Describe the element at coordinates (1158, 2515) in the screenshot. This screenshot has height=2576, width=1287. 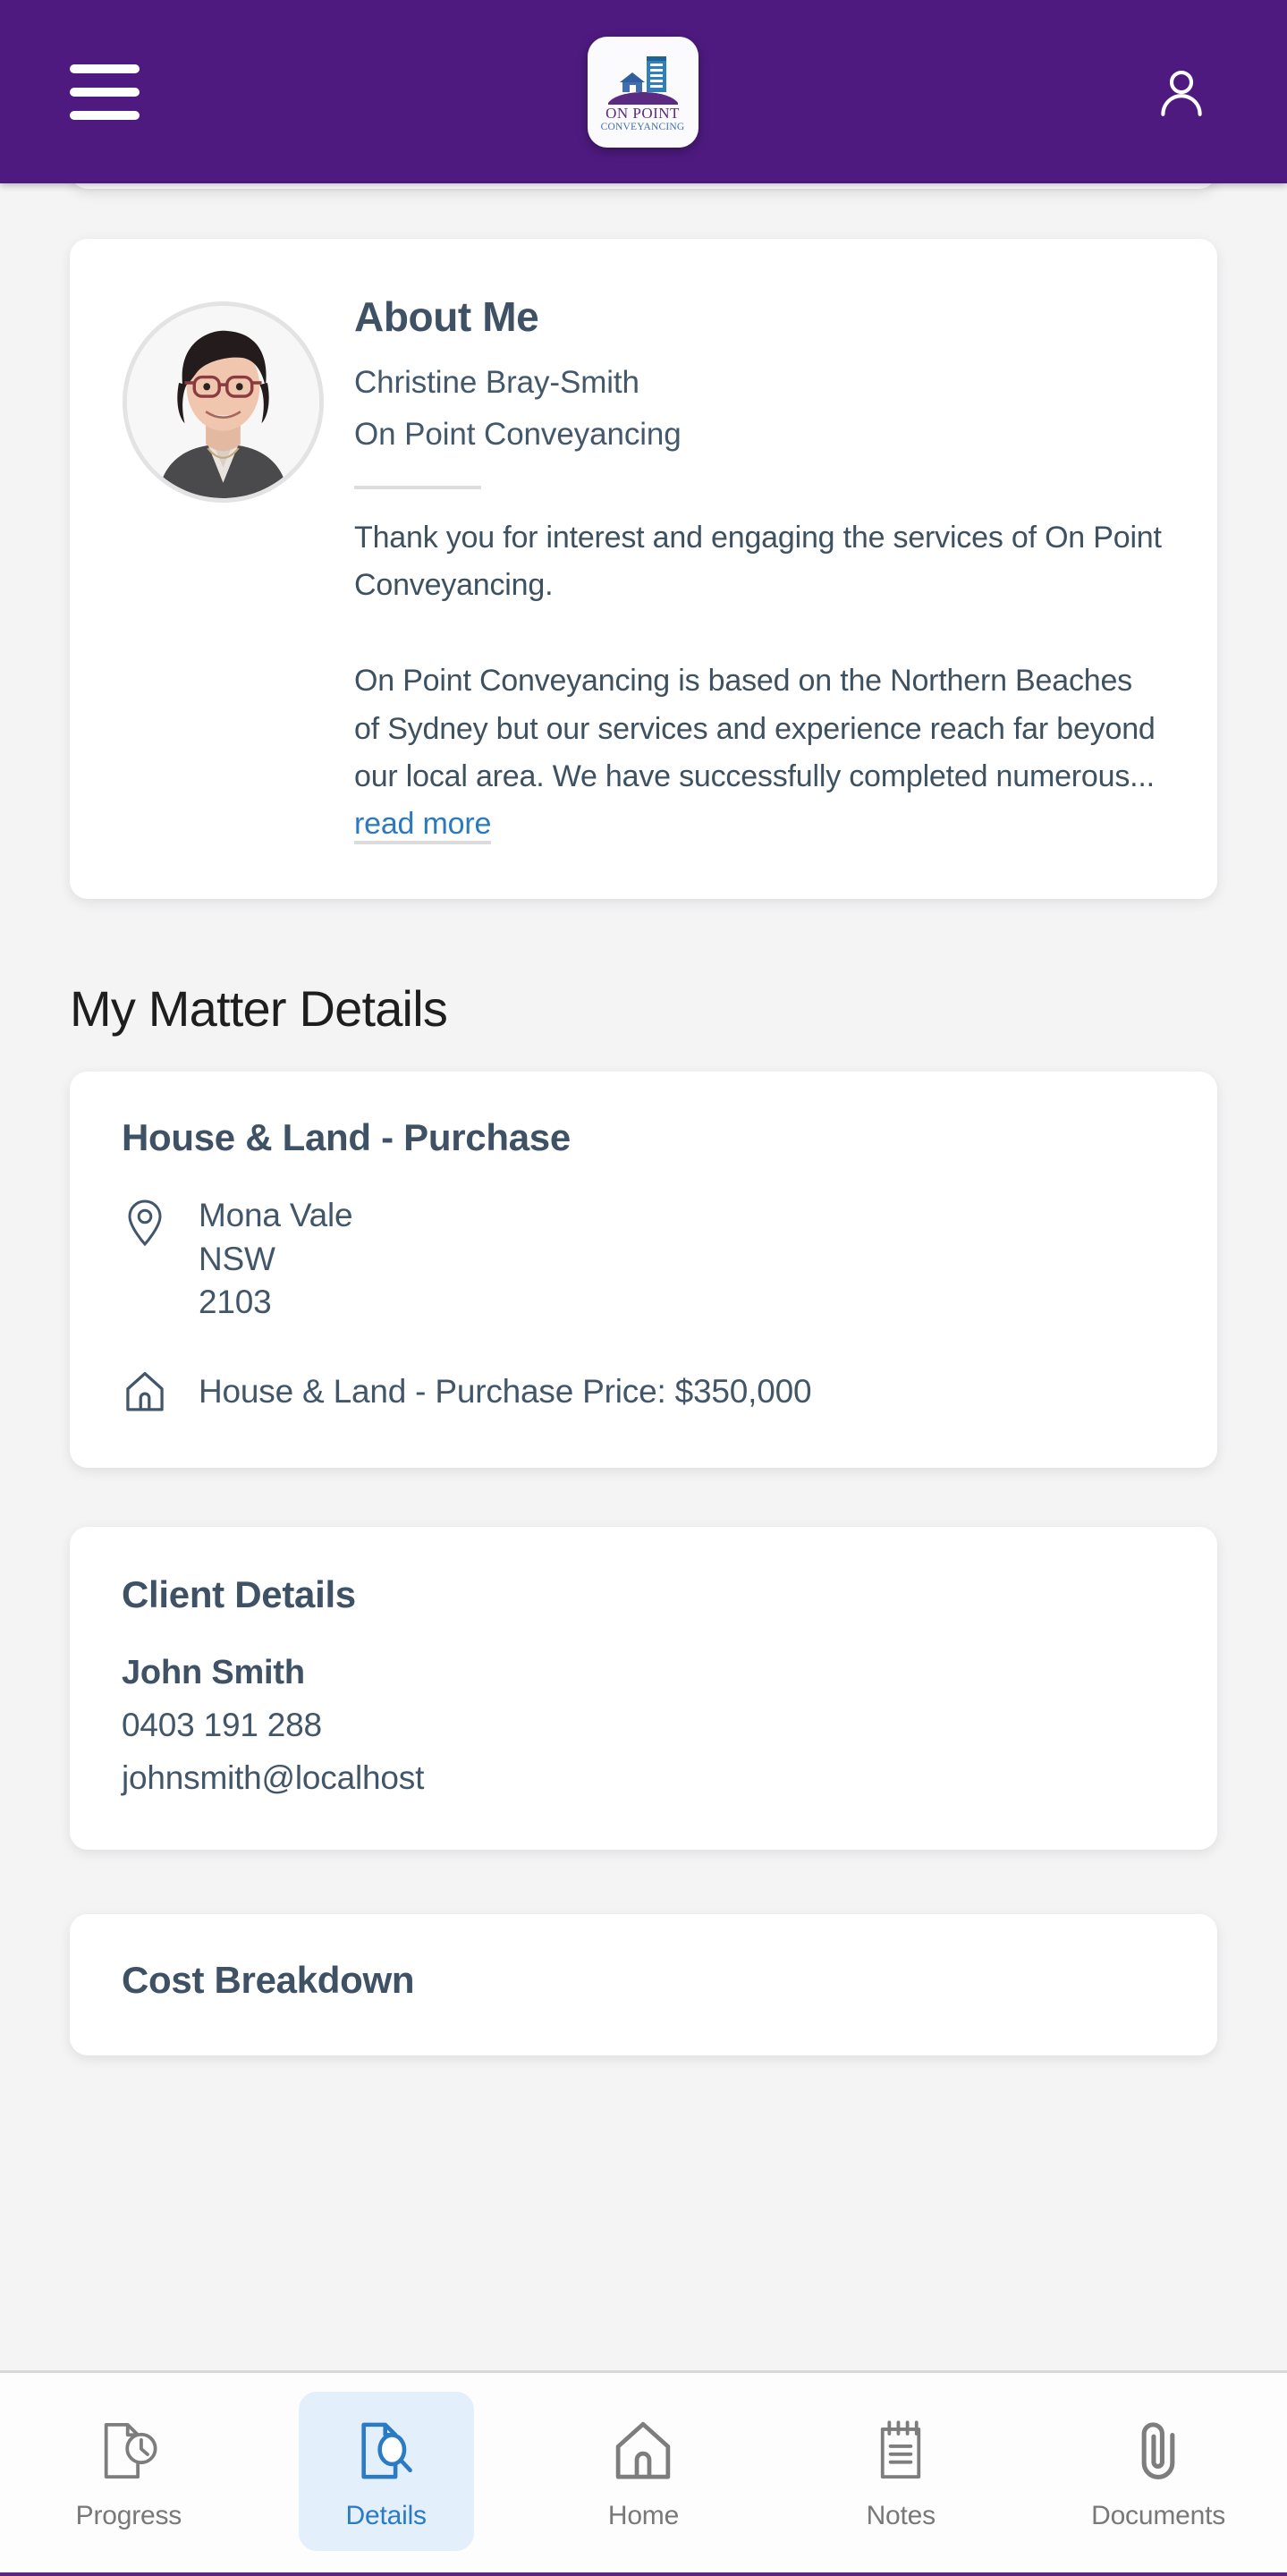
I see `nav-label-documents: Documents` at that location.